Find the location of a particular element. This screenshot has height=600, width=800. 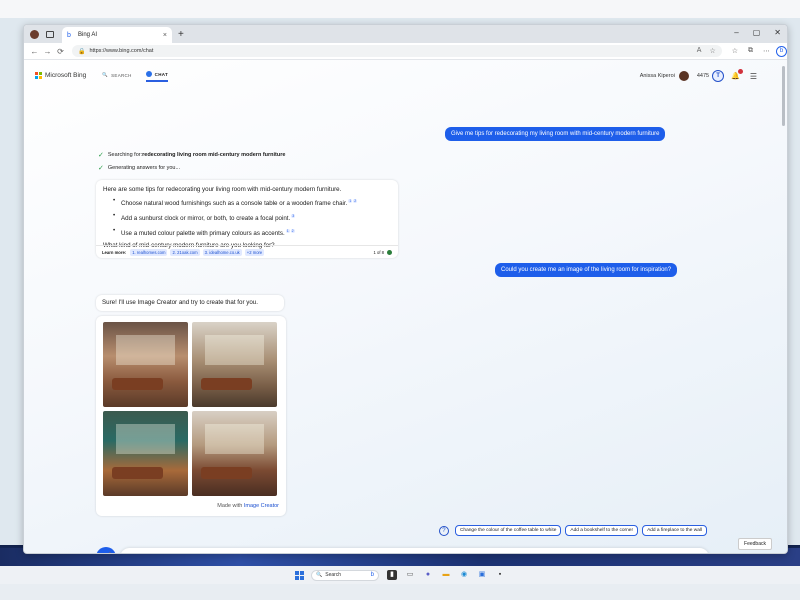

notifications-bell-icon: 🔔 is located at coordinates (737, 74).